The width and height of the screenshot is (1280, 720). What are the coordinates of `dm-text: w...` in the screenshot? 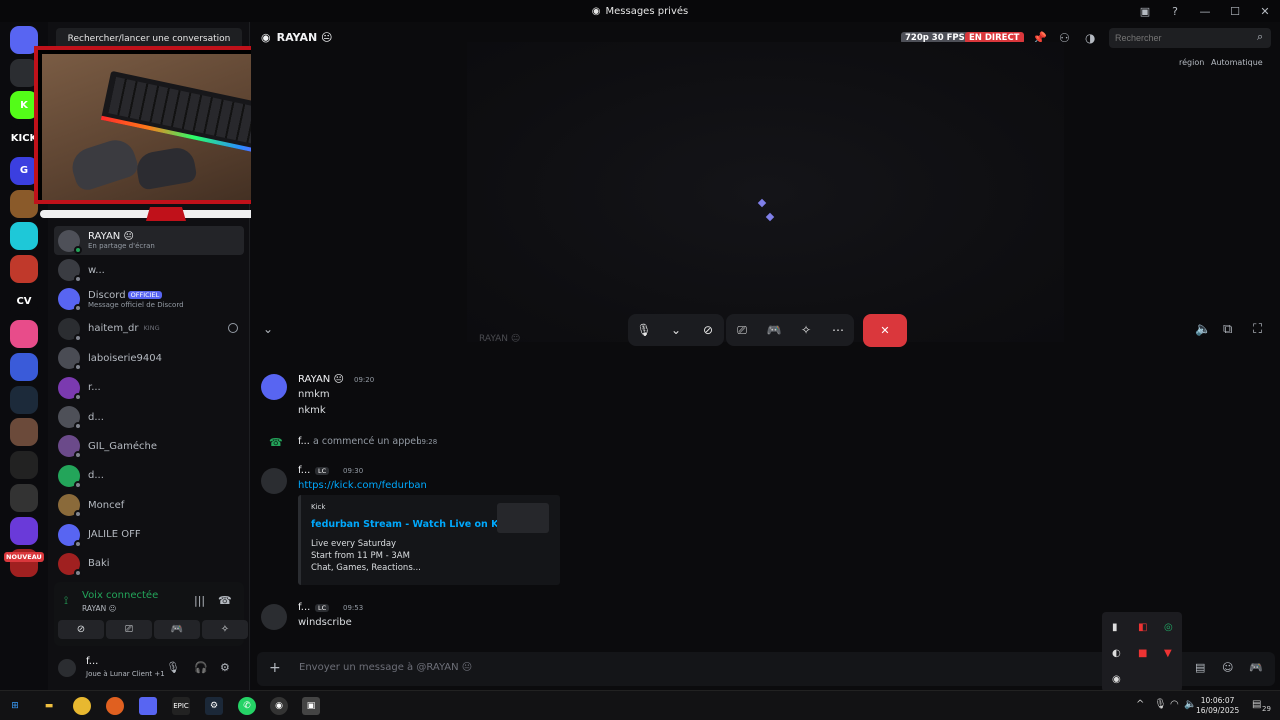 It's located at (96, 270).